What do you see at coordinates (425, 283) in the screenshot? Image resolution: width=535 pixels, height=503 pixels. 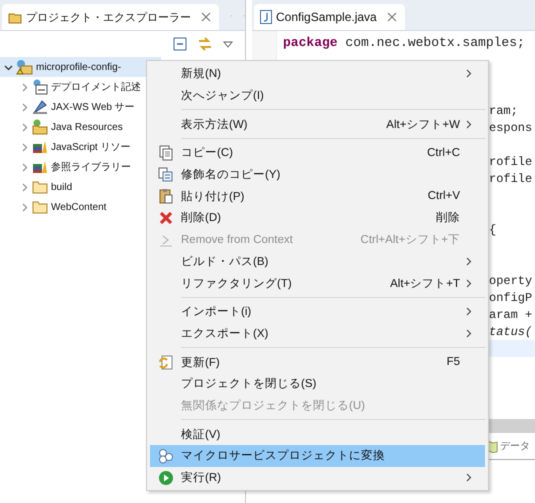 I see `shortcut-label: Alt+シフト+T` at bounding box center [425, 283].